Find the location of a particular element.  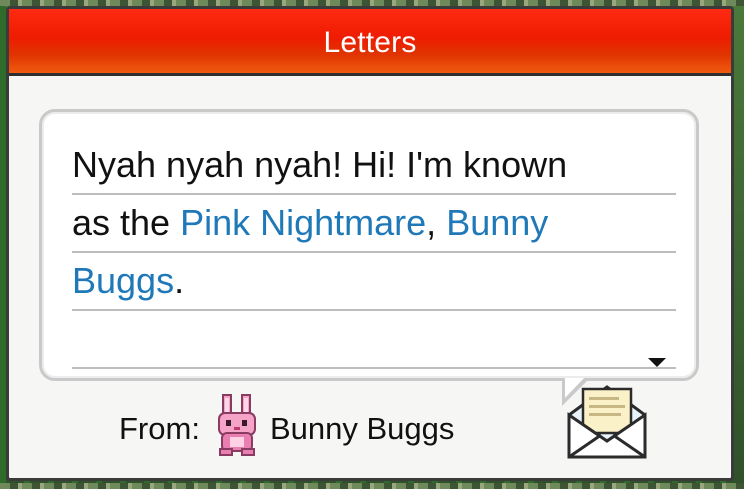

letter-line-1: Nyah nyah nyah! Hi! I'm known is located at coordinates (374, 166).